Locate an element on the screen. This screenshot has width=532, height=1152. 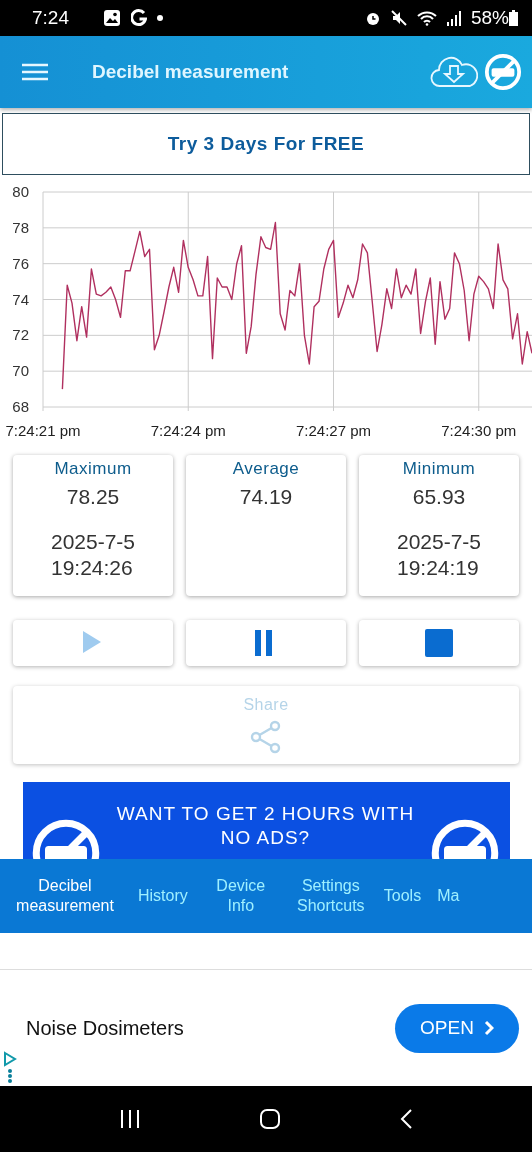
alarm-icon is located at coordinates (372, 18).